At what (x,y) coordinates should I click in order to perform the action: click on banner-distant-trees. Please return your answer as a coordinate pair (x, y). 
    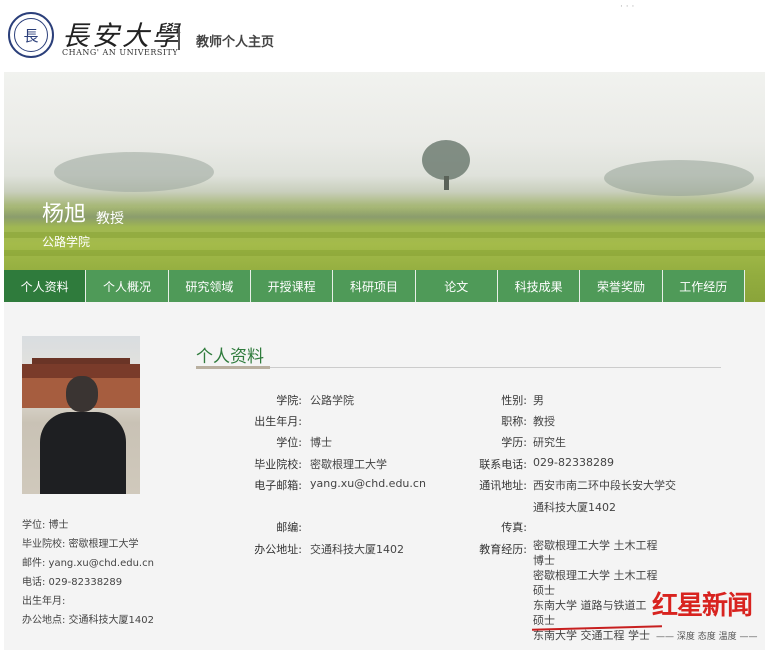
    Looking at the image, I should click on (134, 172).